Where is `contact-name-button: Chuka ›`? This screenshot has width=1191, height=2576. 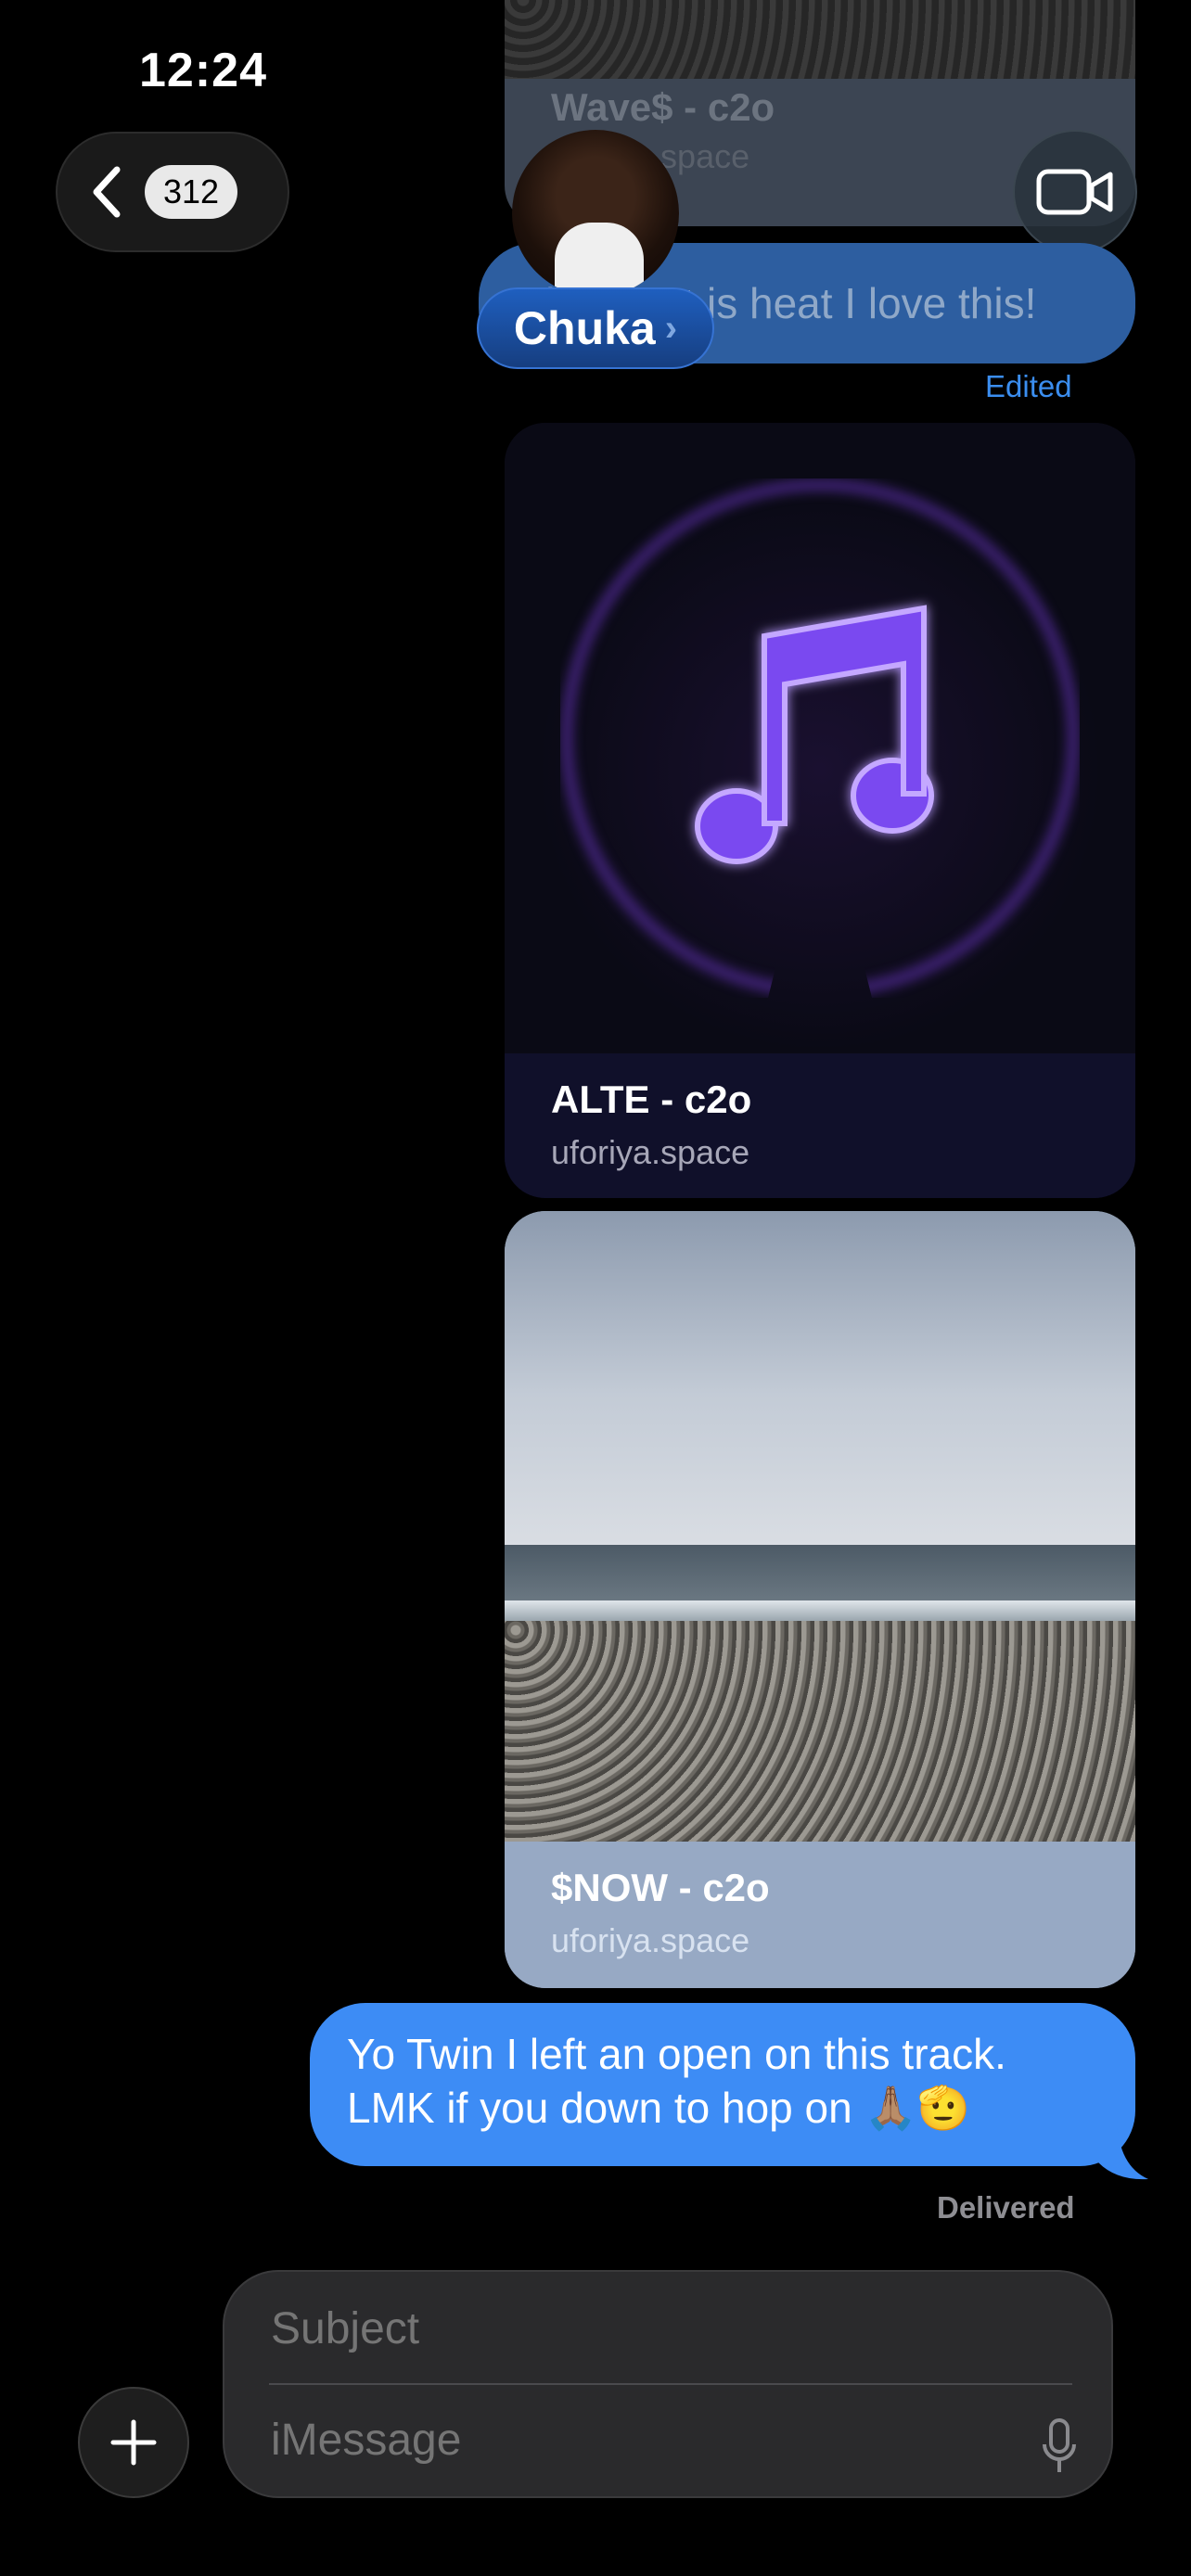 contact-name-button: Chuka › is located at coordinates (595, 328).